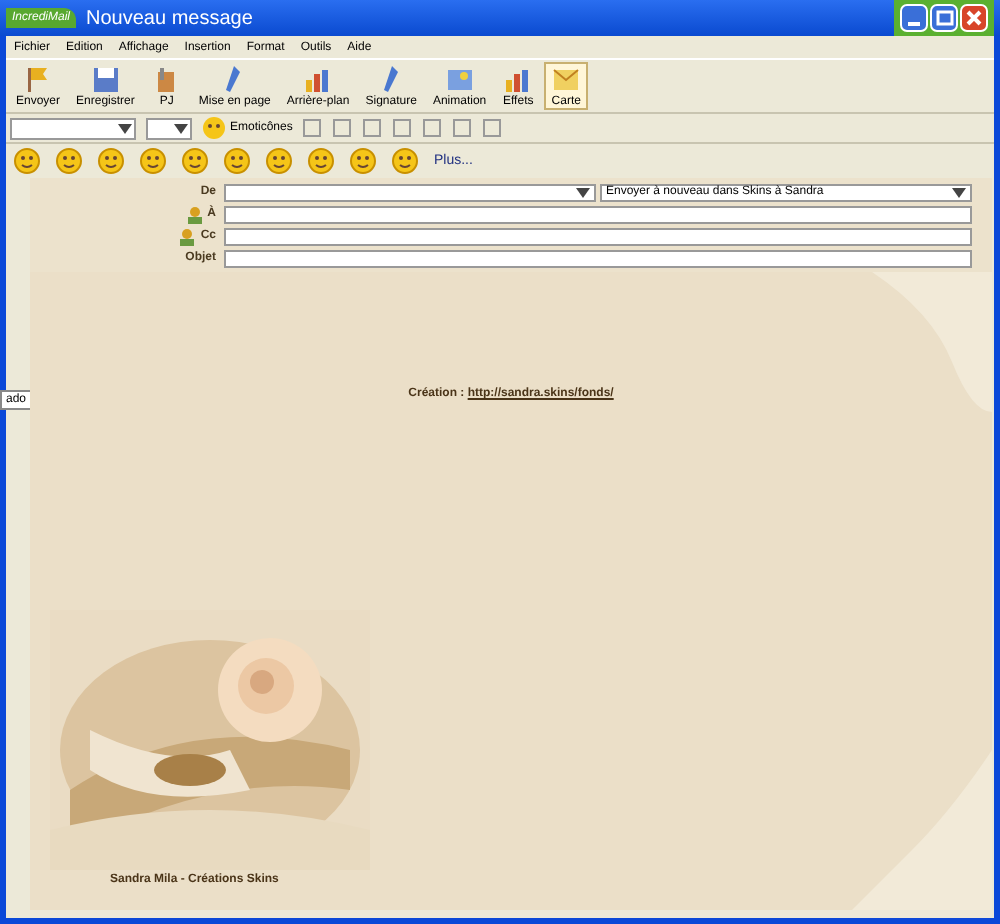 This screenshot has width=1000, height=924. What do you see at coordinates (459, 80) in the screenshot?
I see `image-icon` at bounding box center [459, 80].